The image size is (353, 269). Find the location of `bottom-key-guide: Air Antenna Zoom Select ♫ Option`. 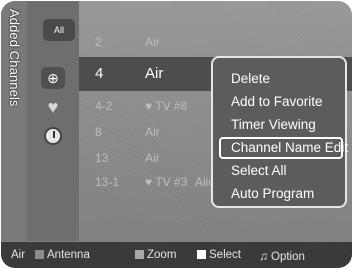

bottom-key-guide: Air Antenna Zoom Select ♫ Option is located at coordinates (176, 255).